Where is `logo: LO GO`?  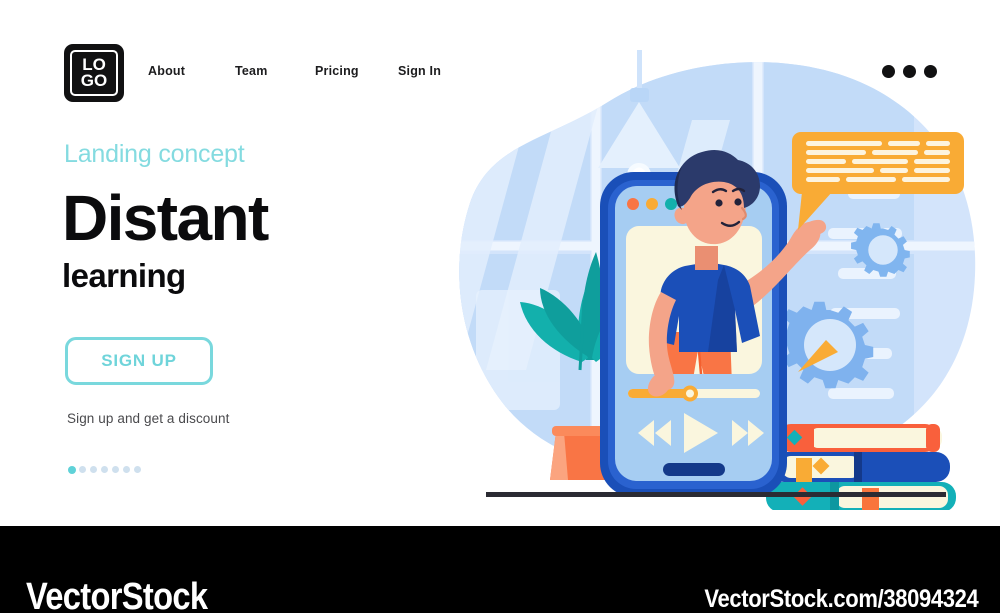 logo: LO GO is located at coordinates (94, 73).